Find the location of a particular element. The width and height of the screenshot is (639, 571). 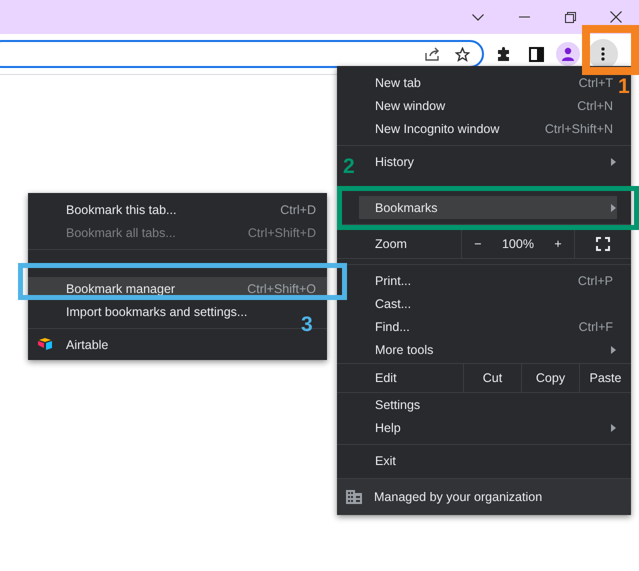

building-icon is located at coordinates (354, 497).